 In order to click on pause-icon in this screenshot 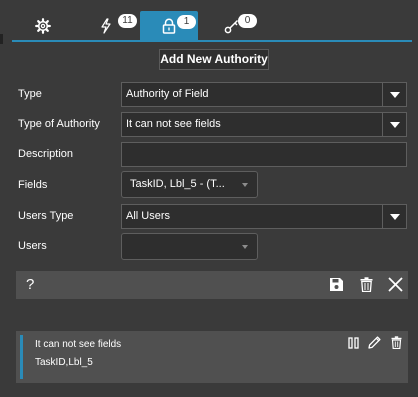, I will do `click(353, 345)`.